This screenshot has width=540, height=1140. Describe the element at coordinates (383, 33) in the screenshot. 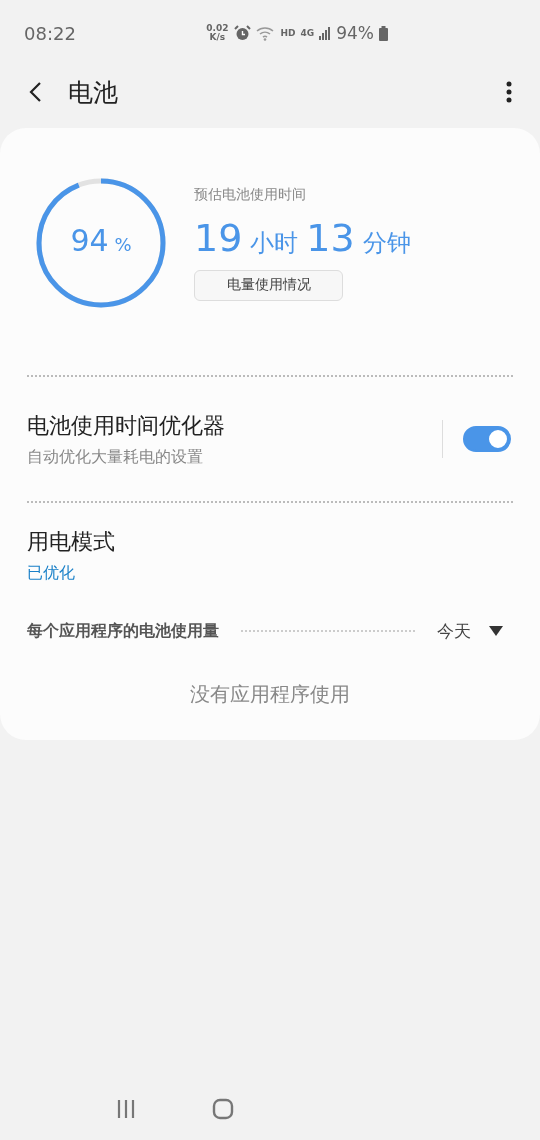

I see `battery-icon` at that location.